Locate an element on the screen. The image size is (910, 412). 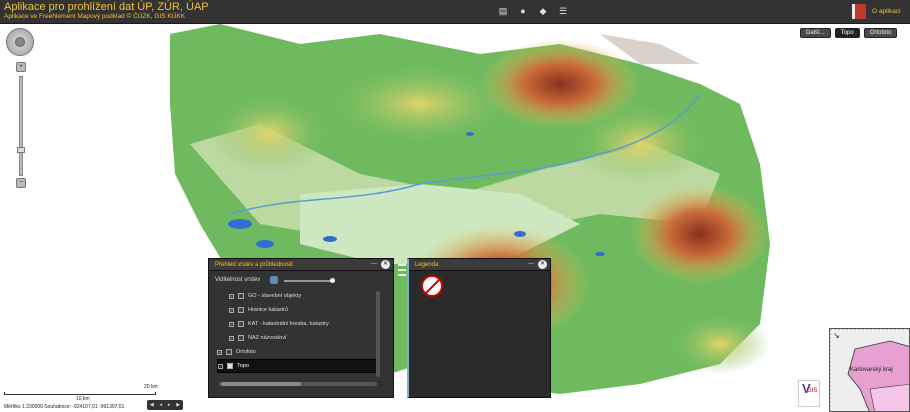
top-toolbar: ▤ ● ◆ ☰ is located at coordinates (533, 11).